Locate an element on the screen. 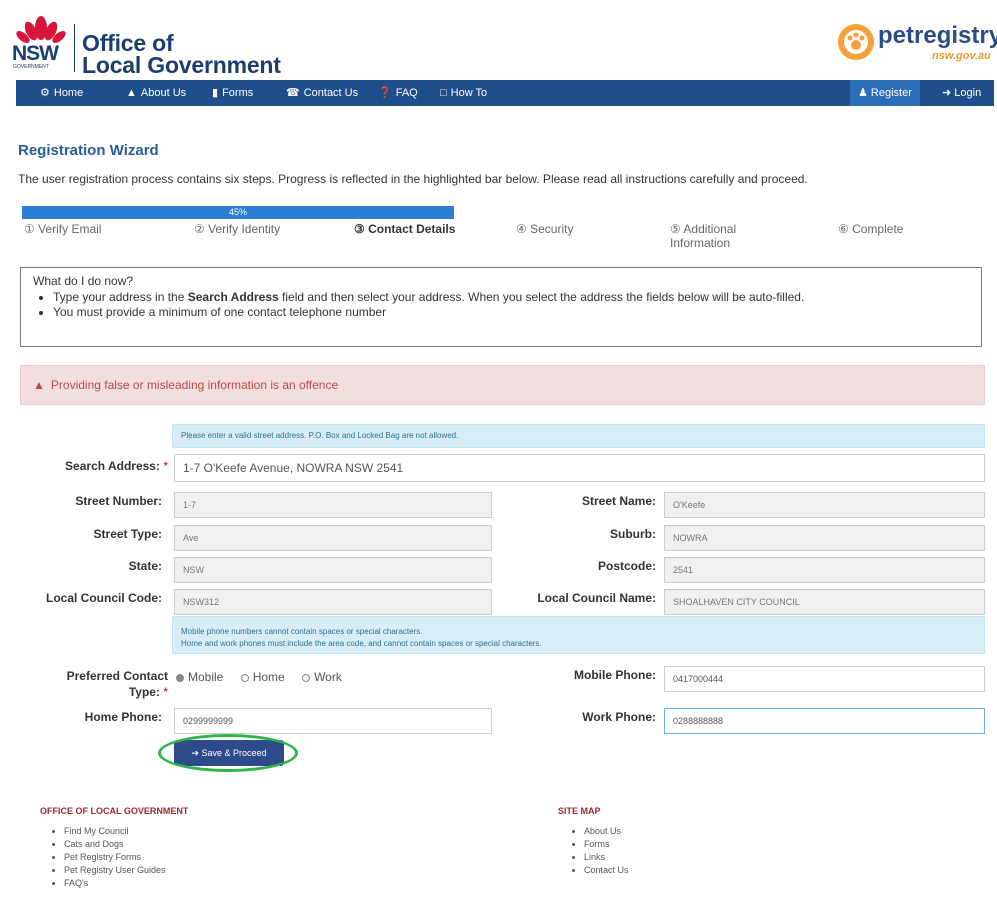 The height and width of the screenshot is (914, 997). footer-link: FAQ's is located at coordinates (115, 883).